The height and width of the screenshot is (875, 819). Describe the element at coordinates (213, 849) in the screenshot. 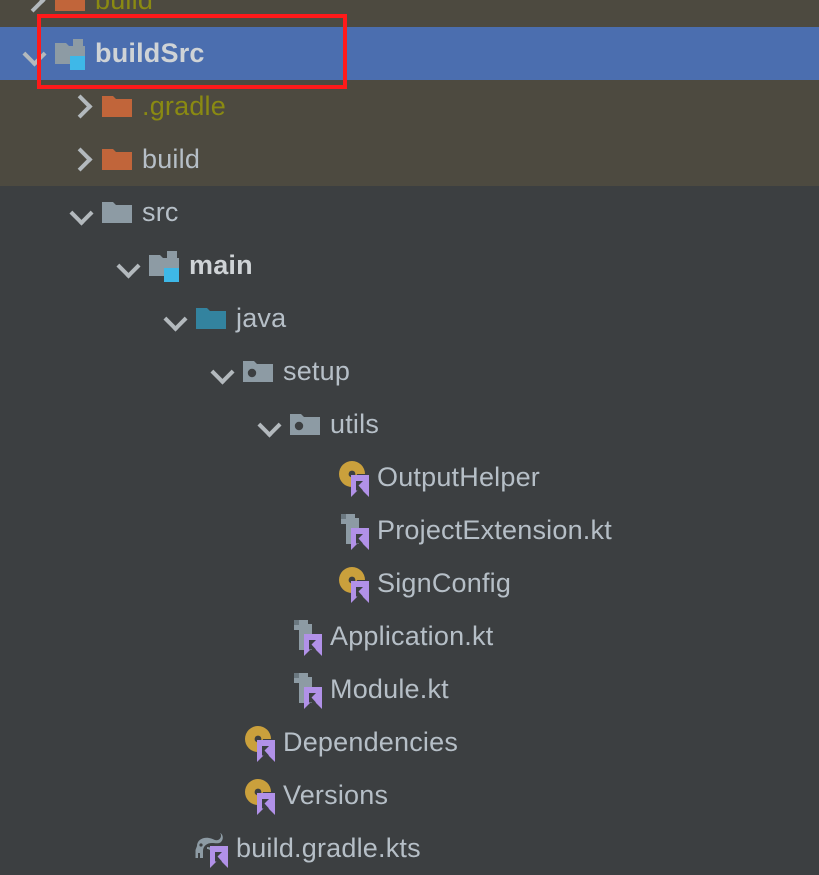

I see `gradle-kts-icon` at that location.